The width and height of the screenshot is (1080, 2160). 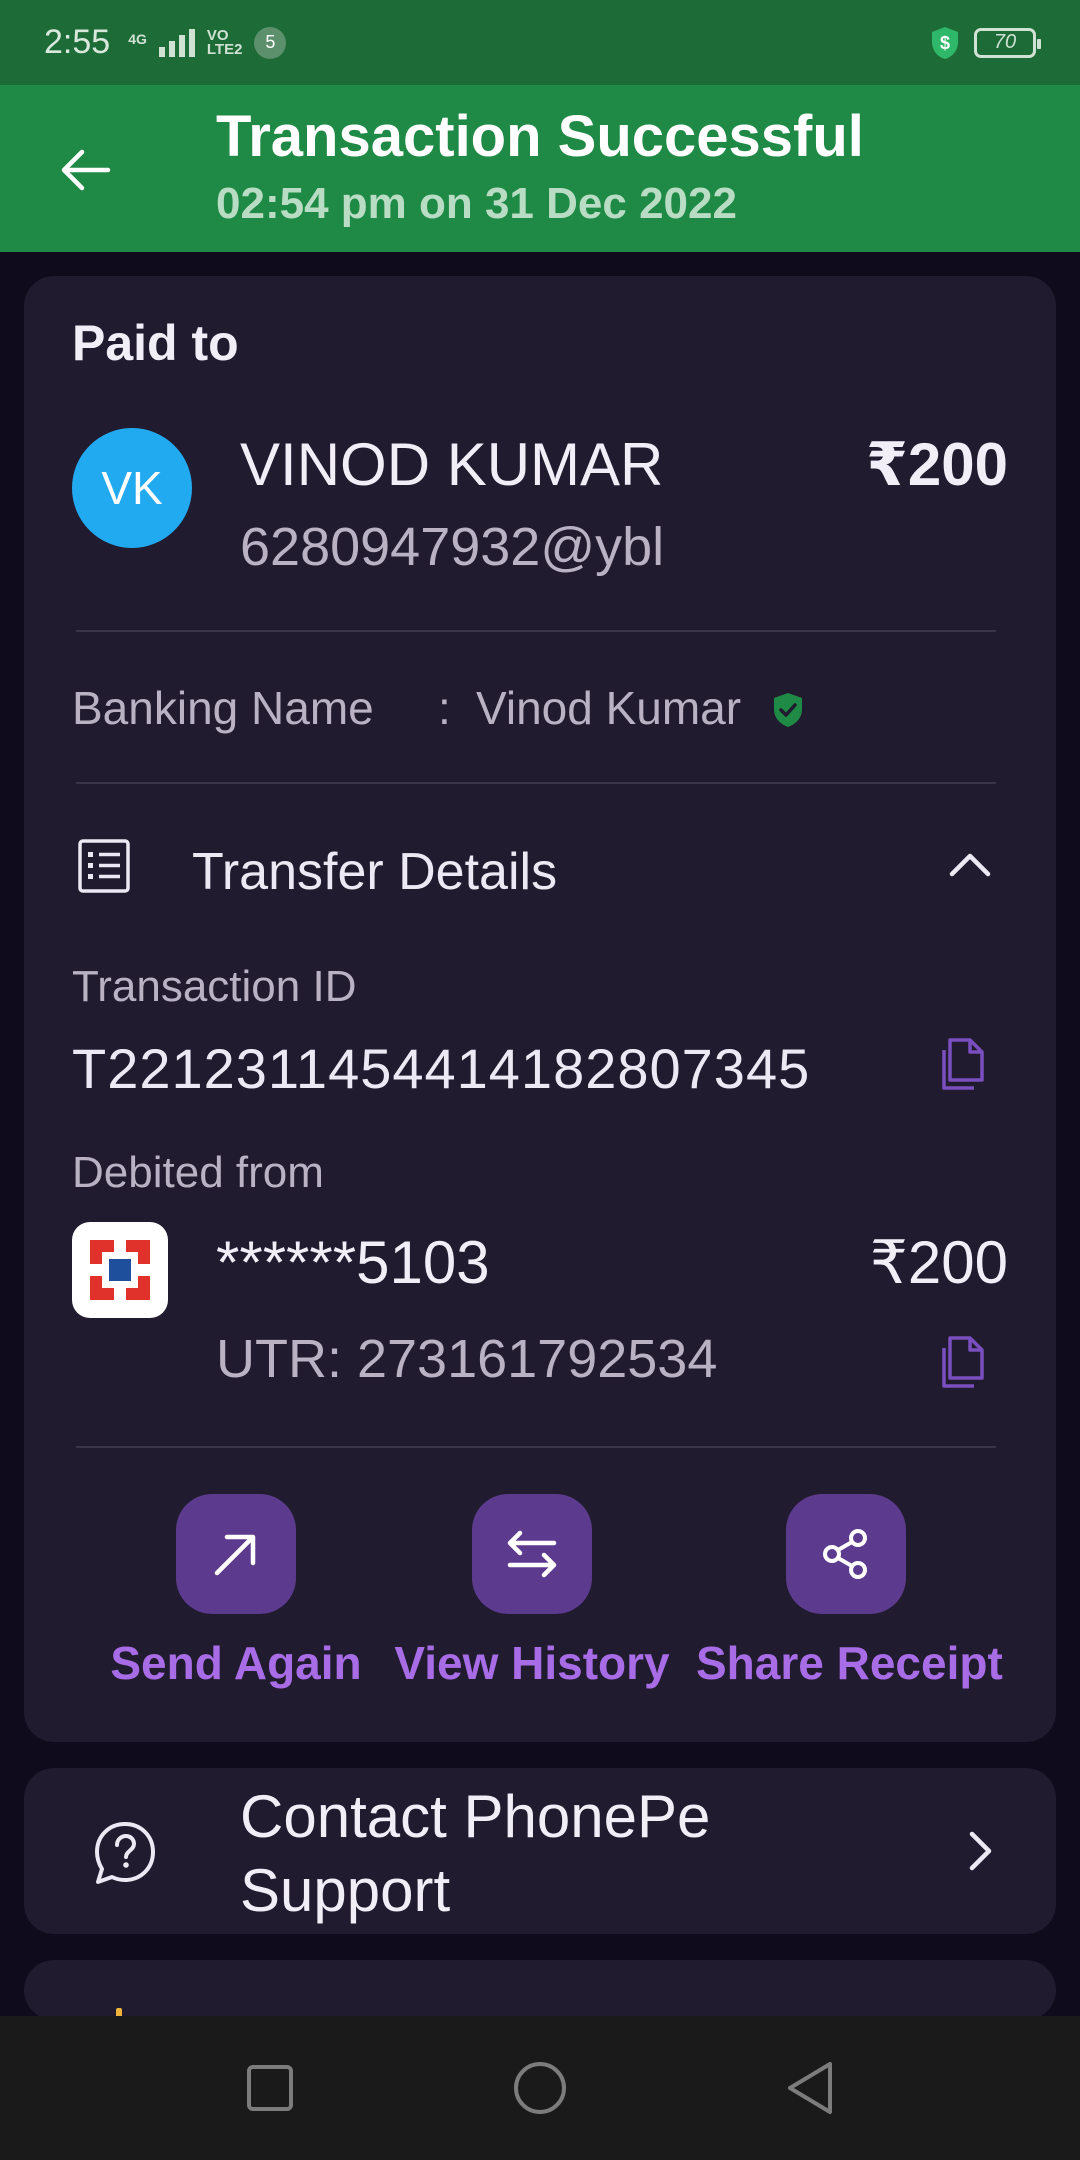 I want to click on transaction-id-label: Transaction ID, so click(x=214, y=986).